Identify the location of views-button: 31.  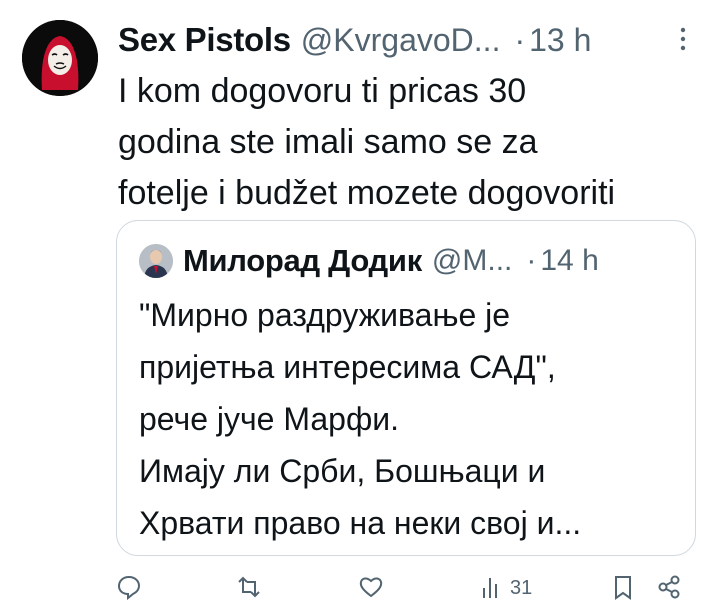
(506, 586).